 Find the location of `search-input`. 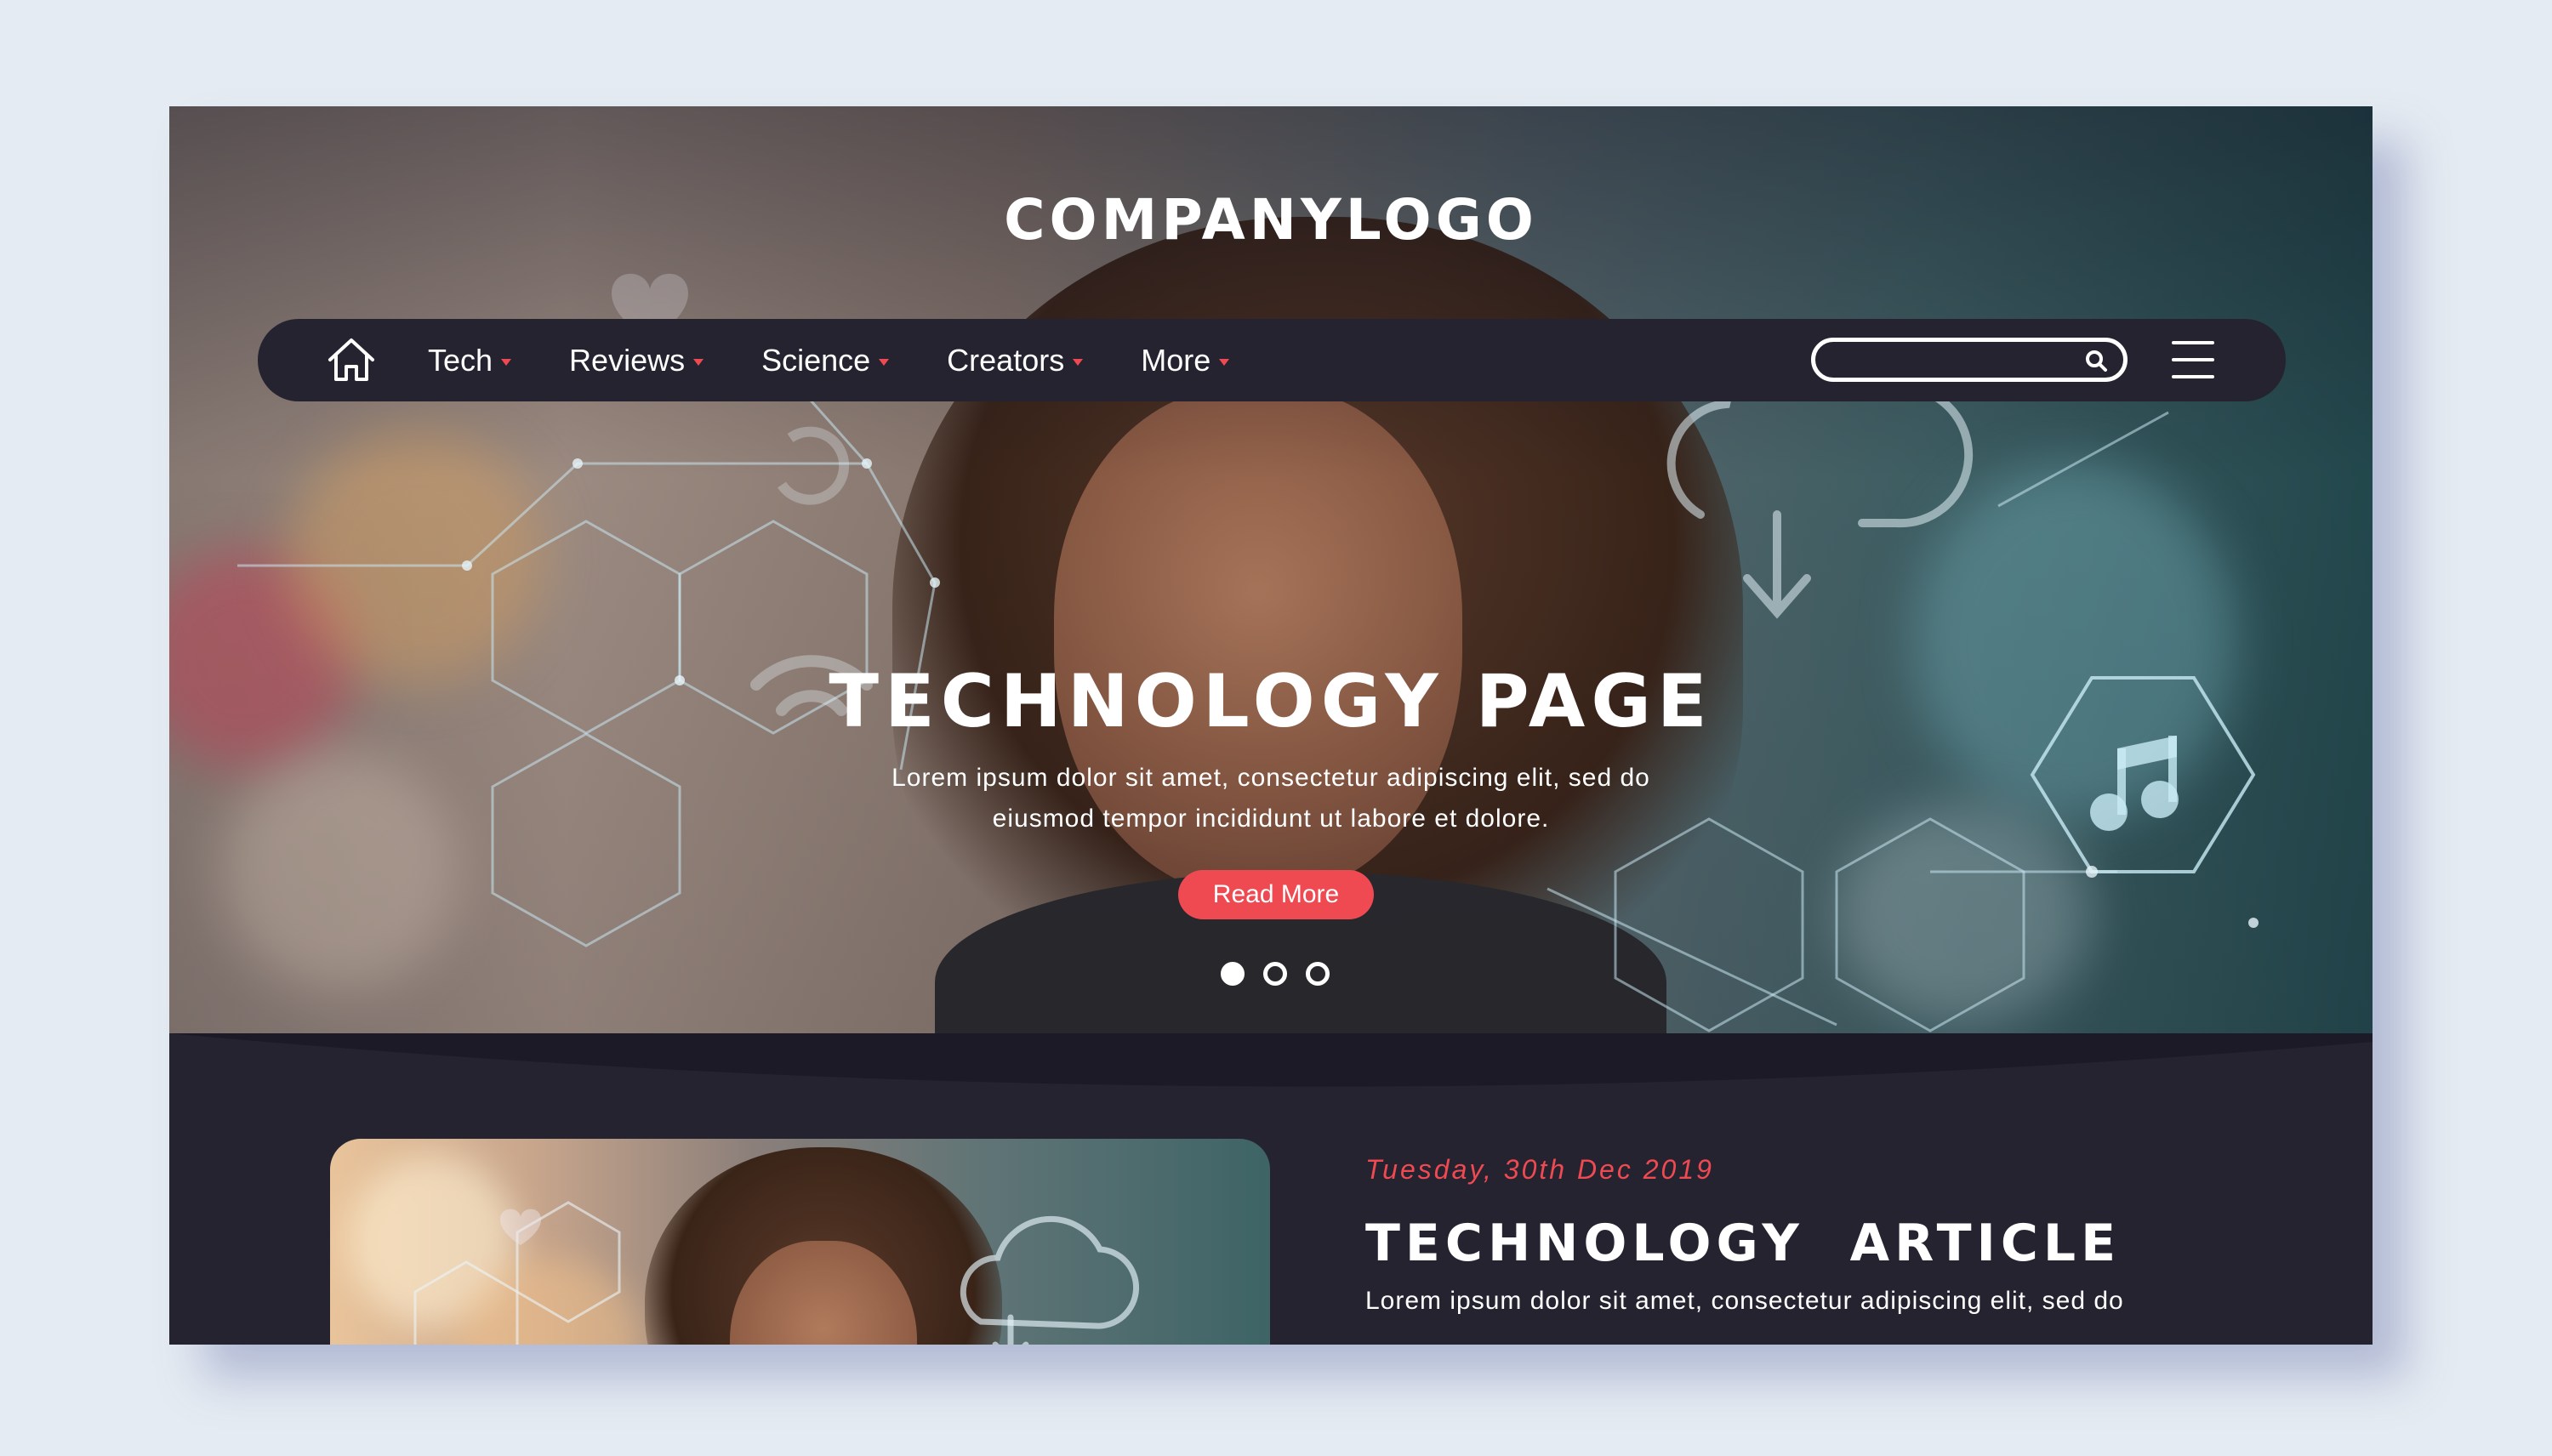

search-input is located at coordinates (1960, 360).